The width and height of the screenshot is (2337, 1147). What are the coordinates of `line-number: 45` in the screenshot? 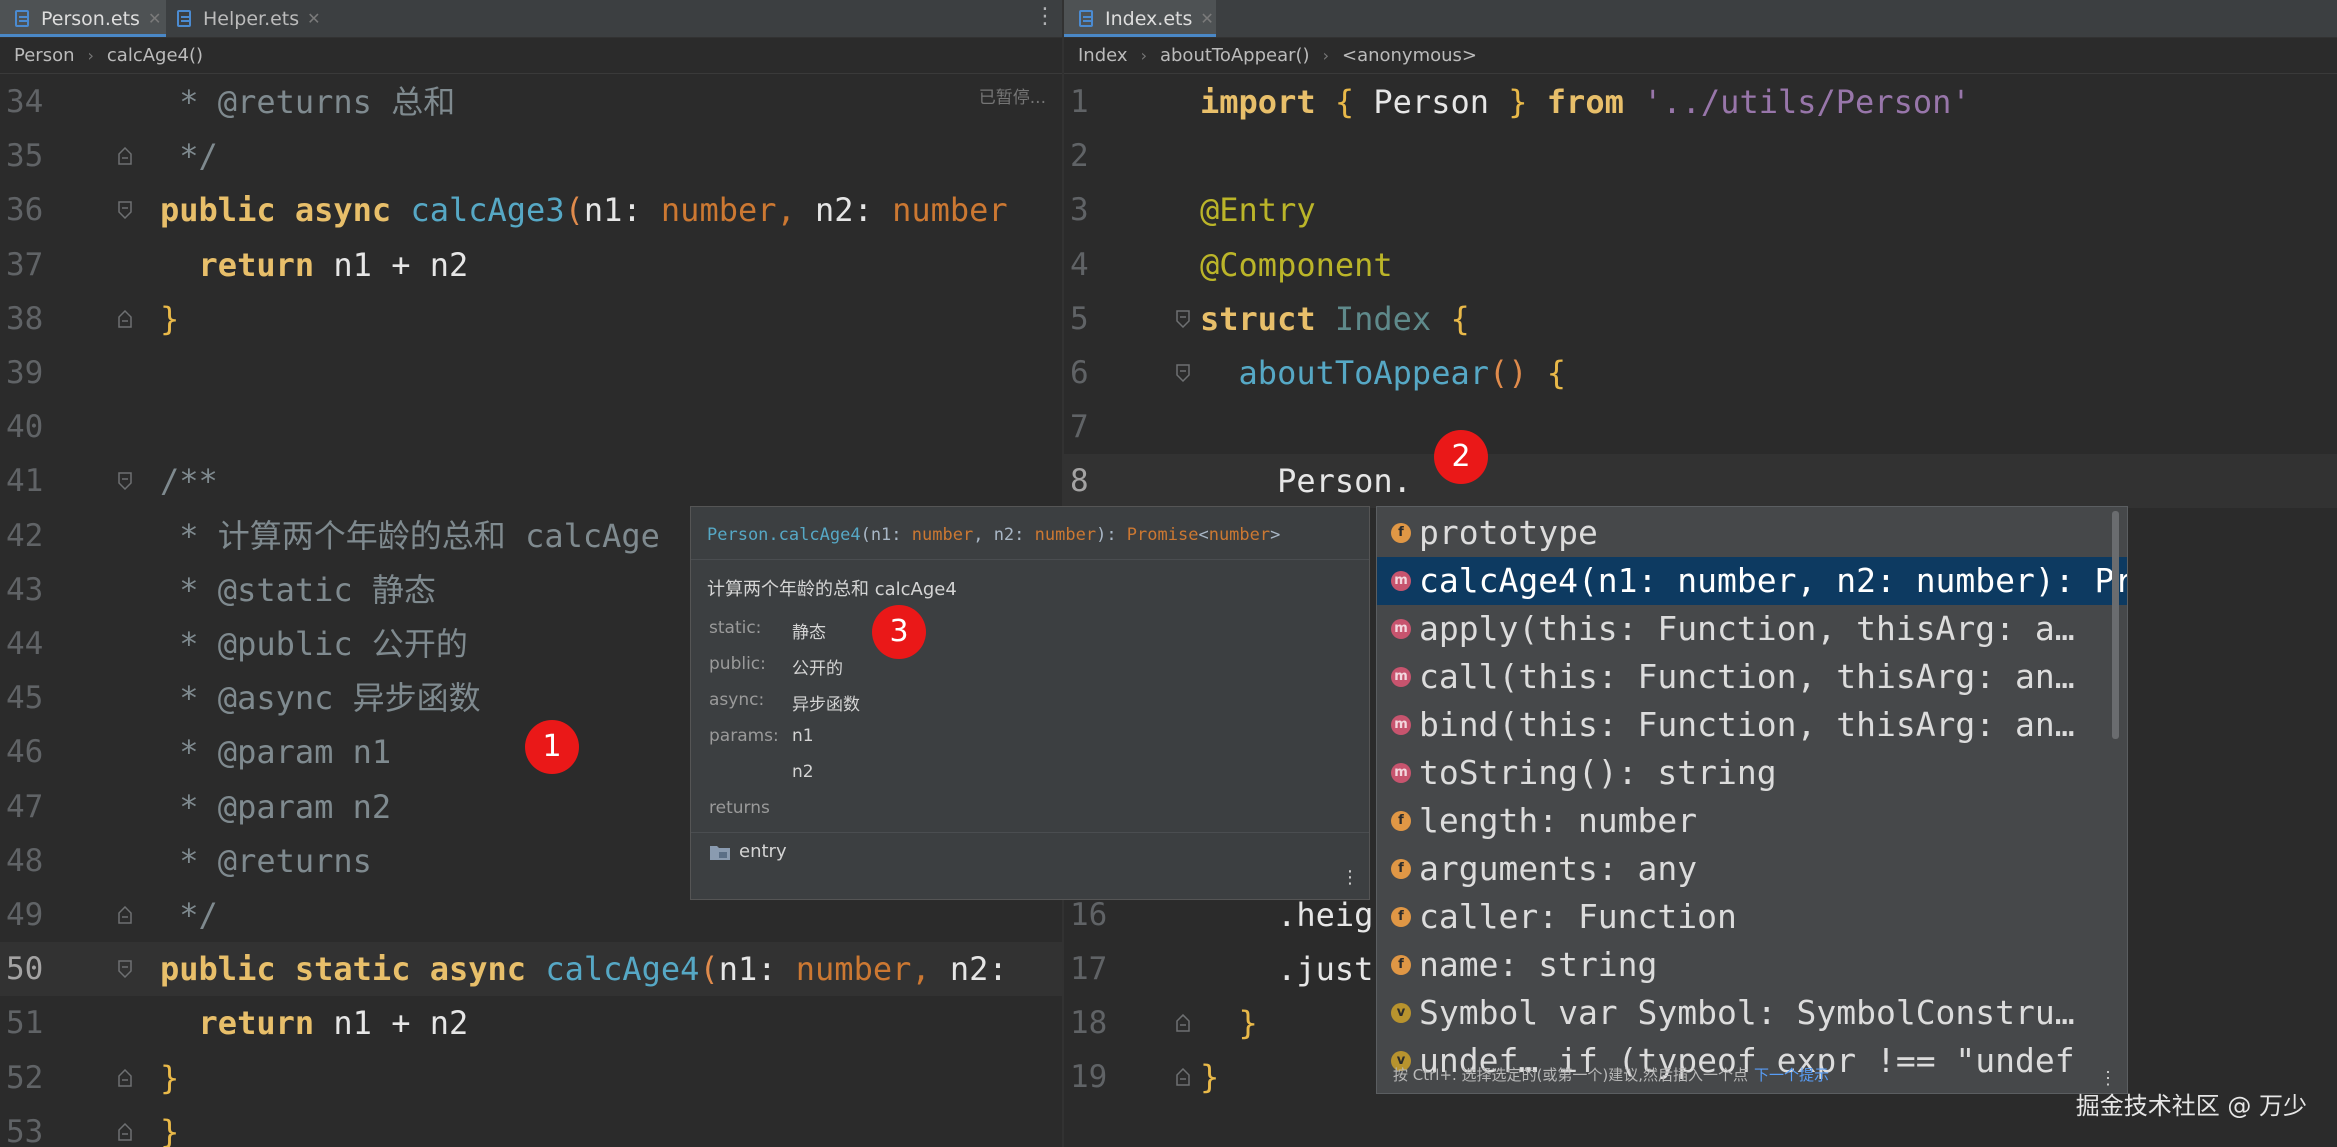 It's located at (36, 698).